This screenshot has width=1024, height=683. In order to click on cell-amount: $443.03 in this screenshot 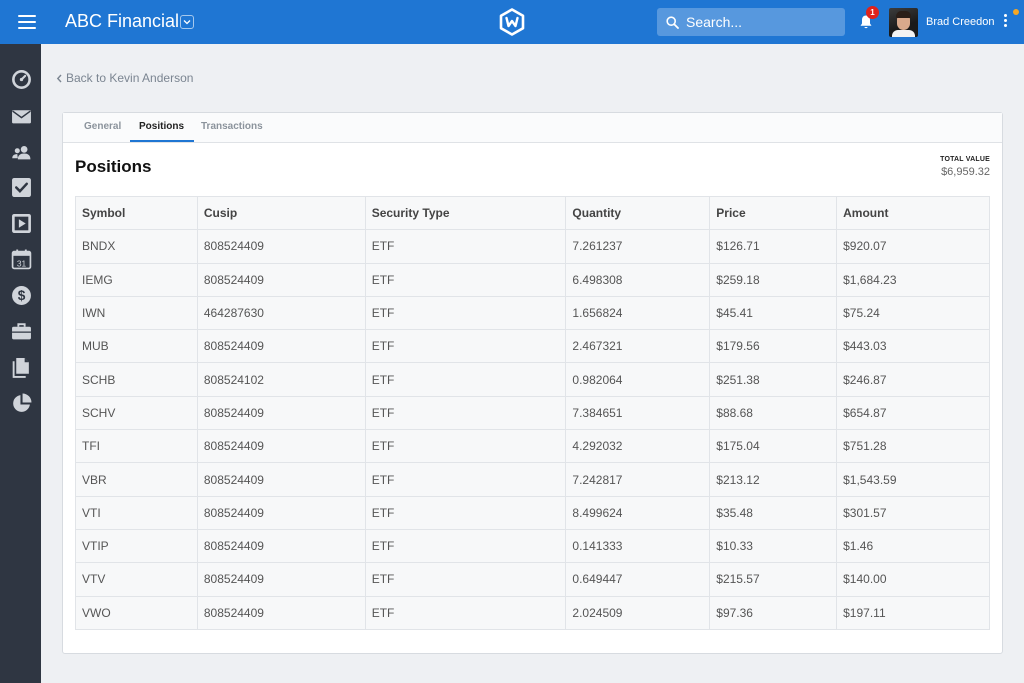, I will do `click(913, 346)`.